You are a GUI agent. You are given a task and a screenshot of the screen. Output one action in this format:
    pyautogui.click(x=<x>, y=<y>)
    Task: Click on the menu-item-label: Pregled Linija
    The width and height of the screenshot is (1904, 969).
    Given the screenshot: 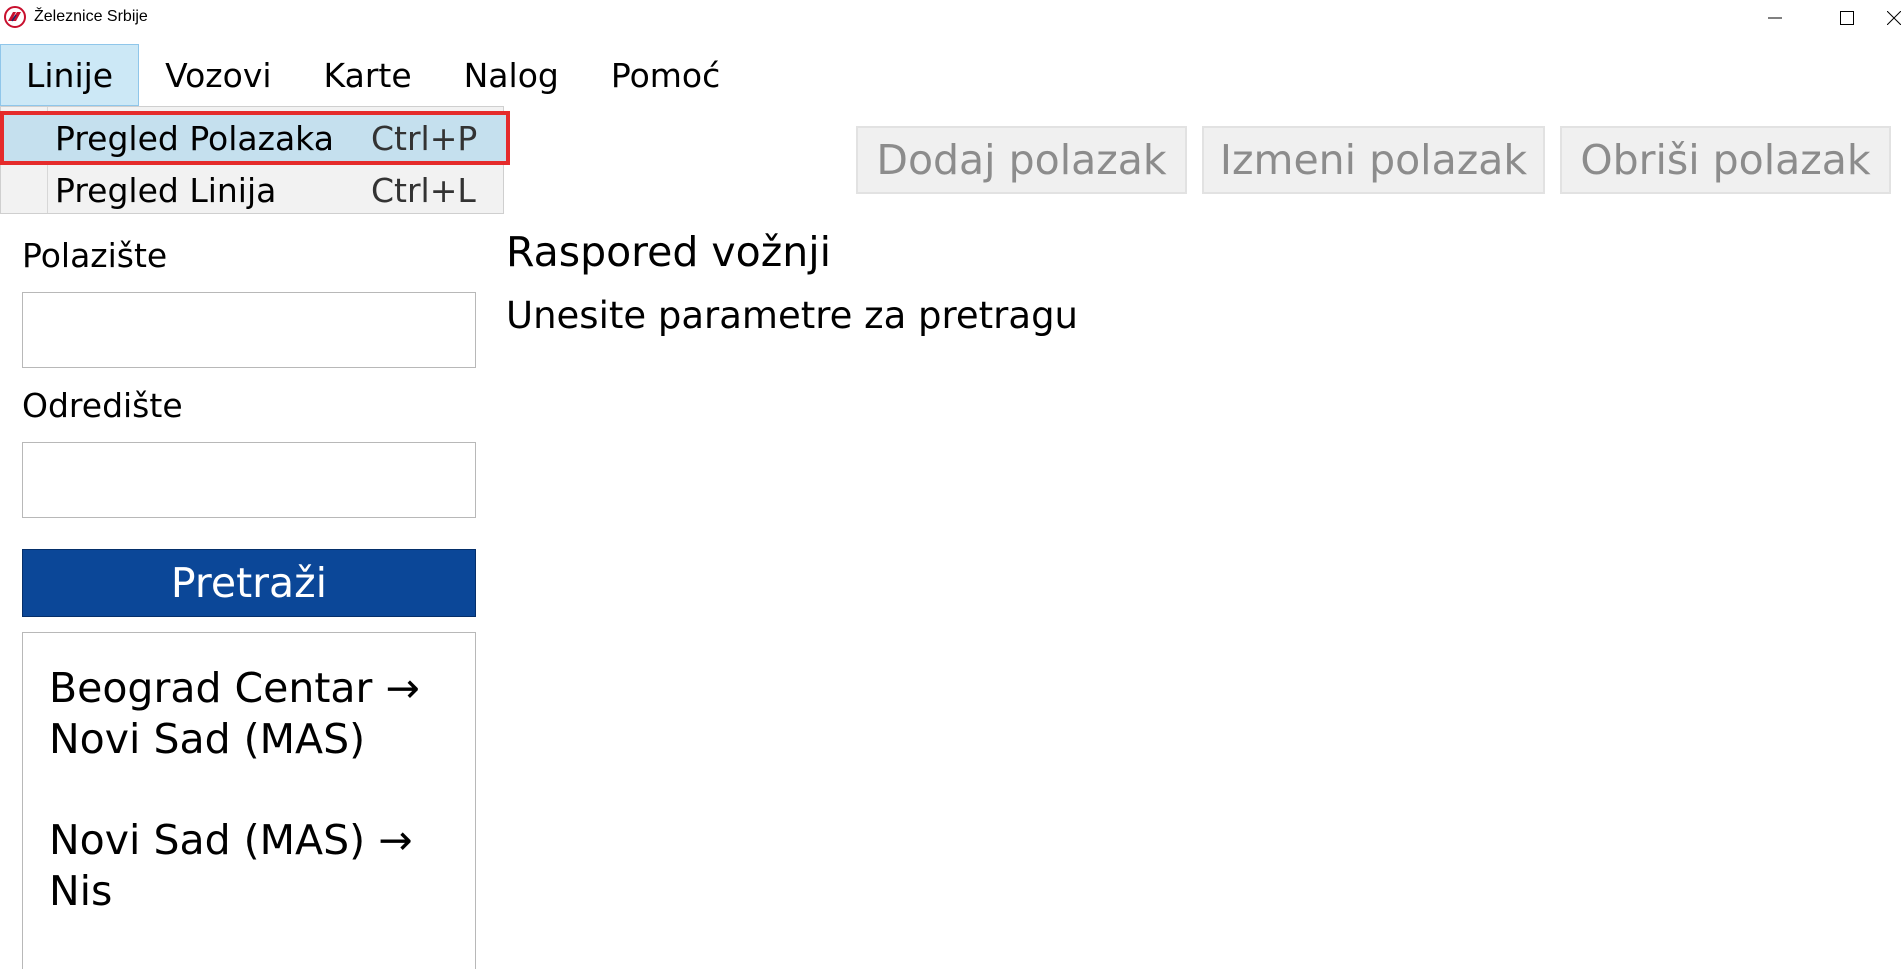 What is the action you would take?
    pyautogui.click(x=166, y=190)
    